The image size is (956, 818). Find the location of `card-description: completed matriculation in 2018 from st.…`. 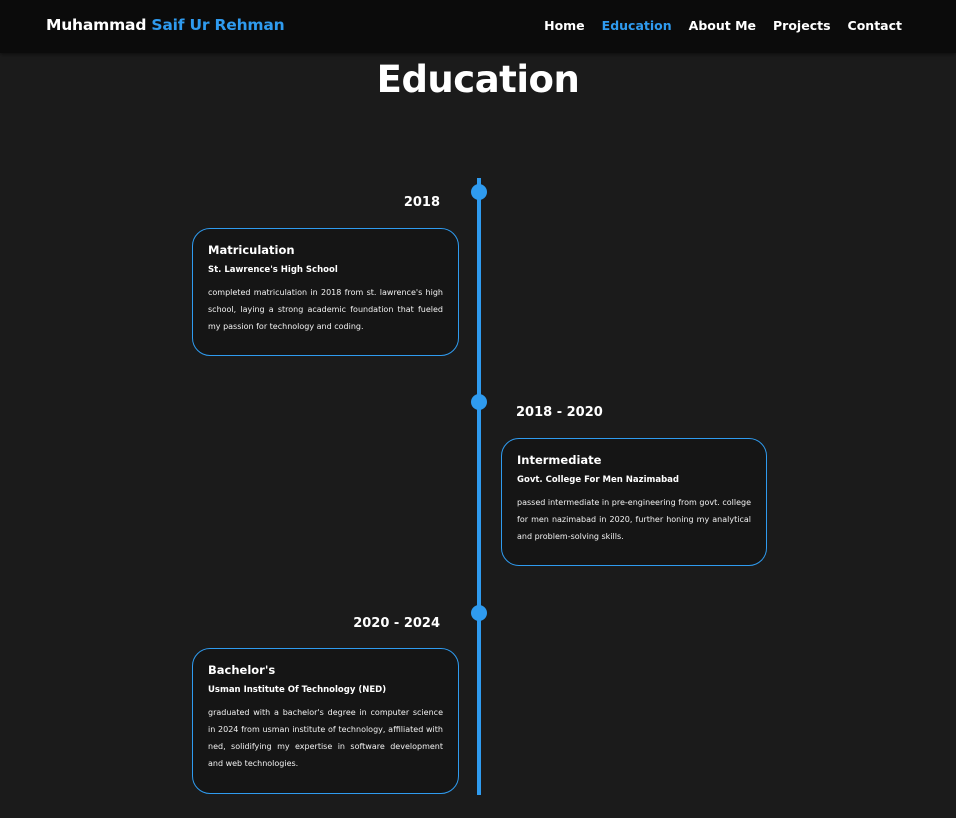

card-description: completed matriculation in 2018 from st.… is located at coordinates (325, 309).